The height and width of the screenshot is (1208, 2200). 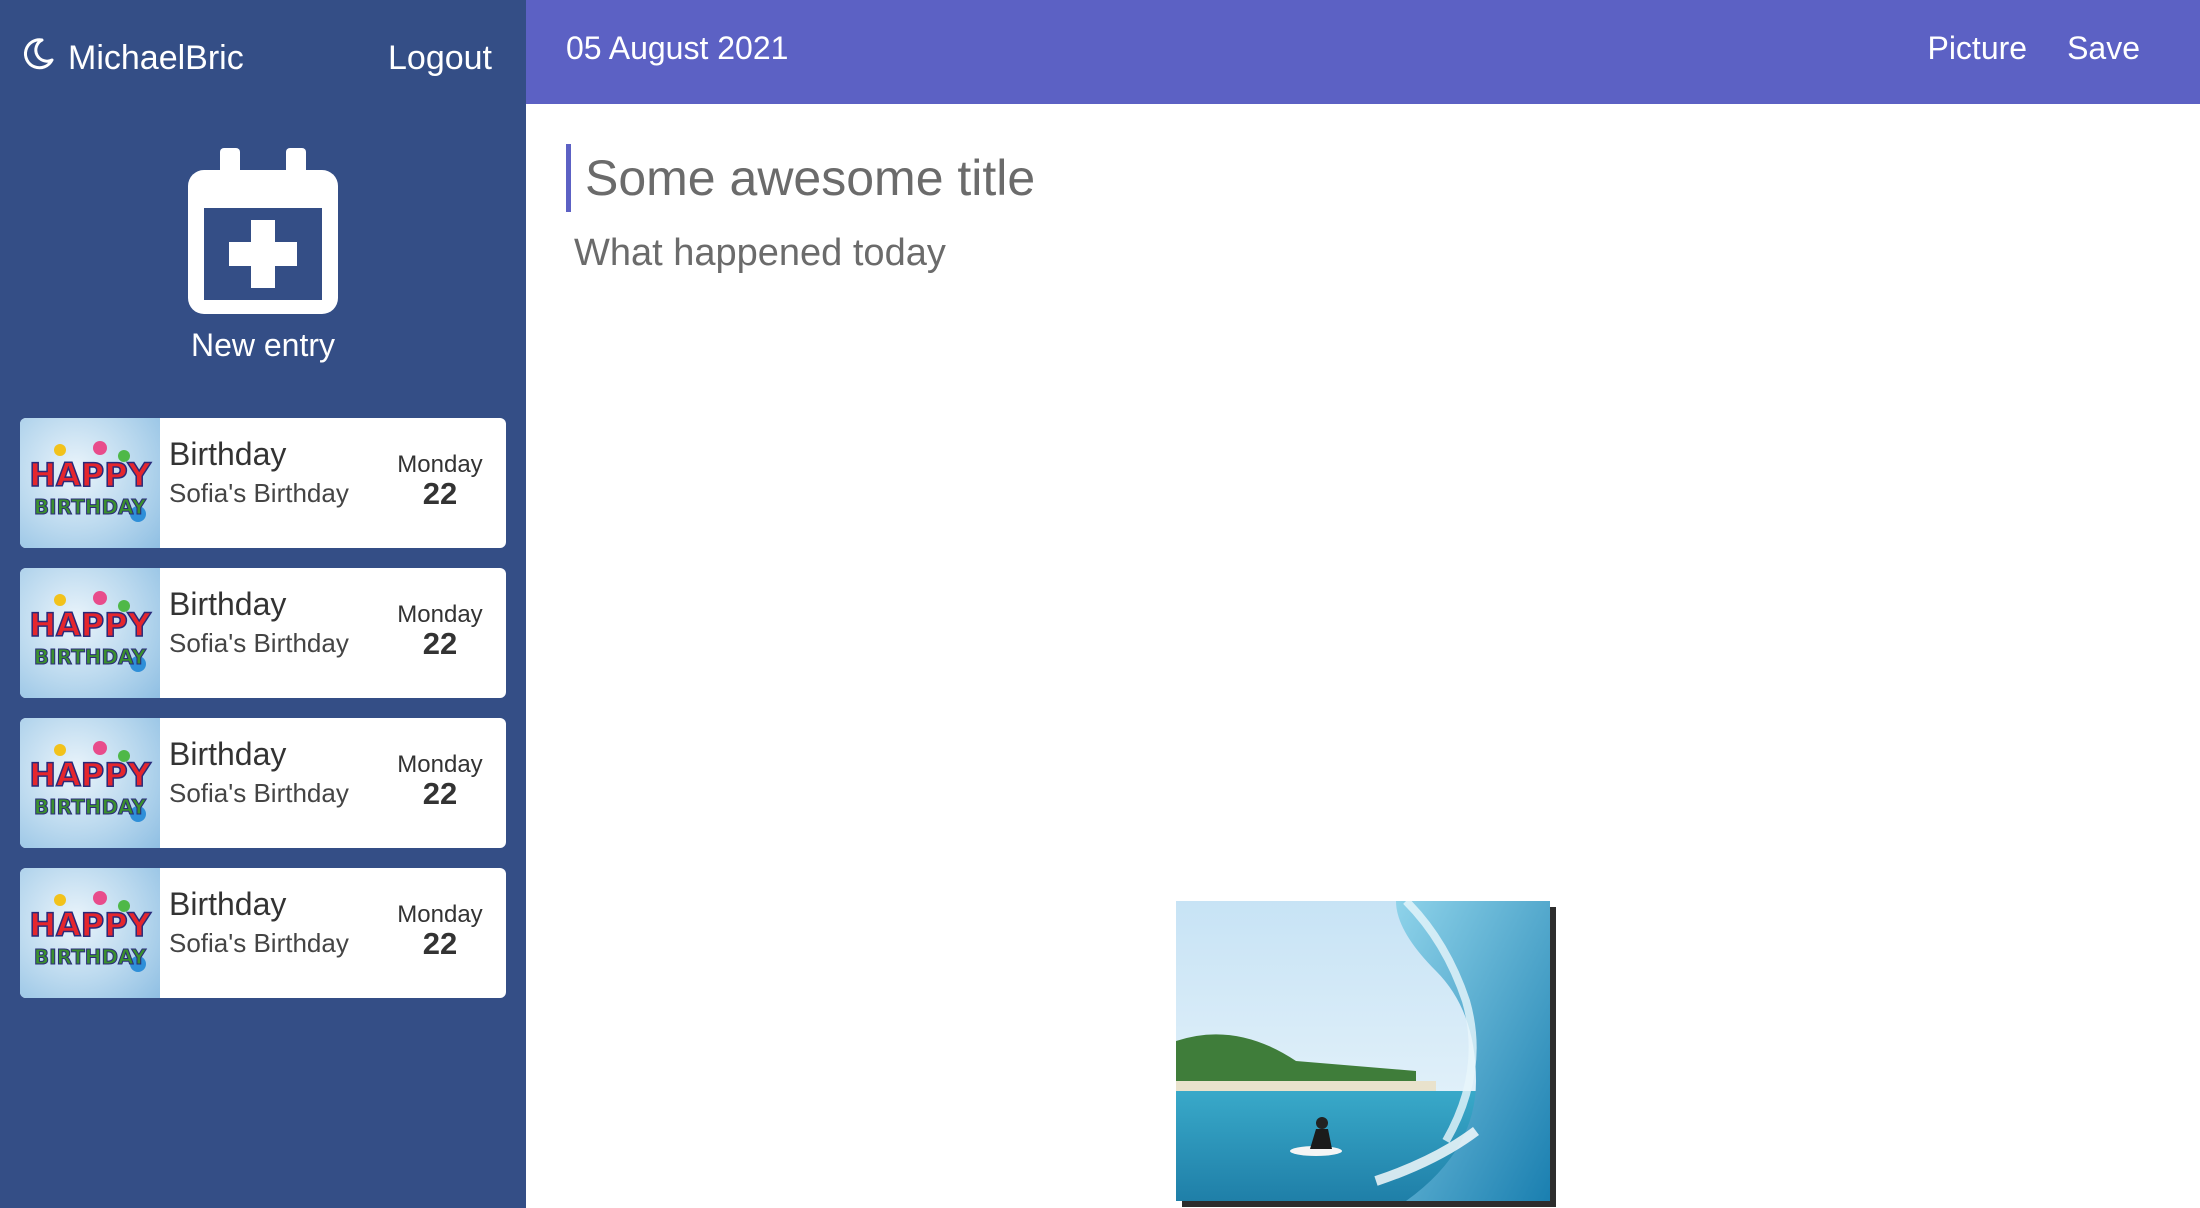 I want to click on top-actions: Picture Save, so click(x=2033, y=48).